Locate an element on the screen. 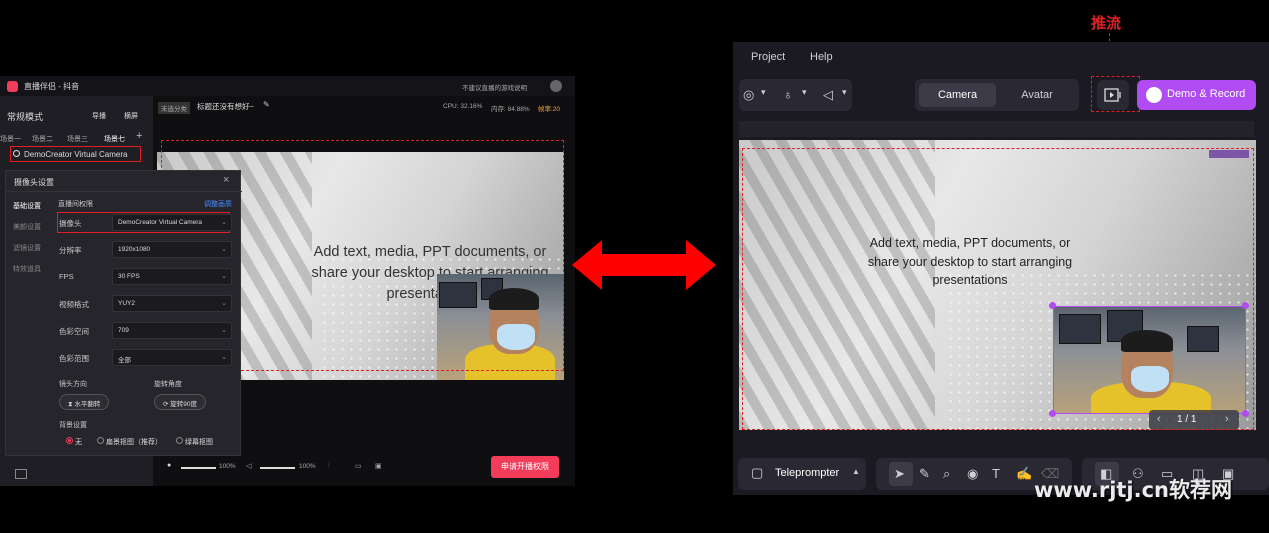 This screenshot has height=533, width=1269. speaker-volume-slider is located at coordinates (277, 468).